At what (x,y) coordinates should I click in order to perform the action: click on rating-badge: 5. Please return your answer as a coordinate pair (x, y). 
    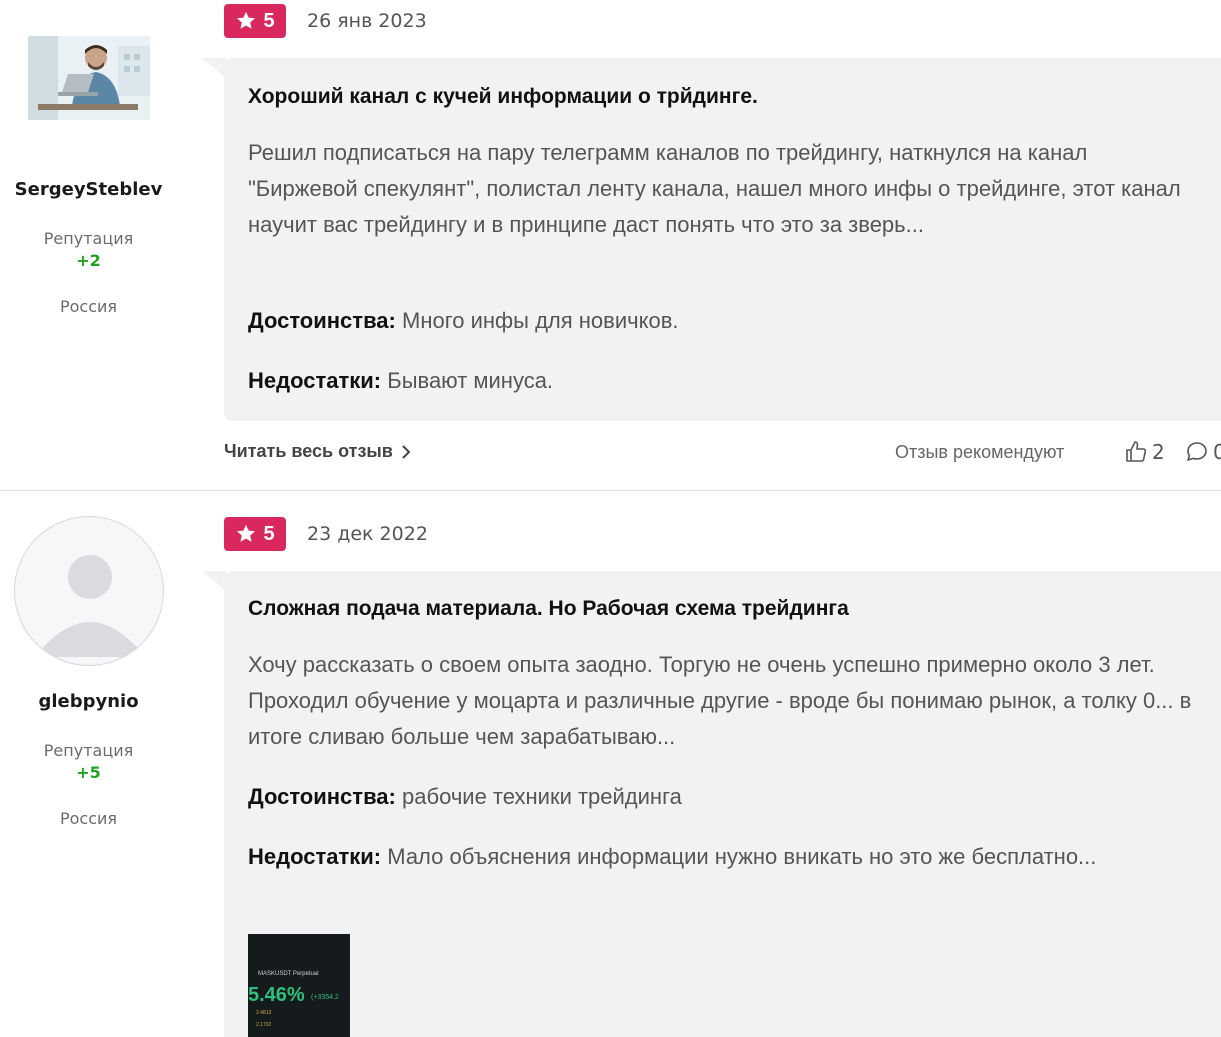
    Looking at the image, I should click on (255, 534).